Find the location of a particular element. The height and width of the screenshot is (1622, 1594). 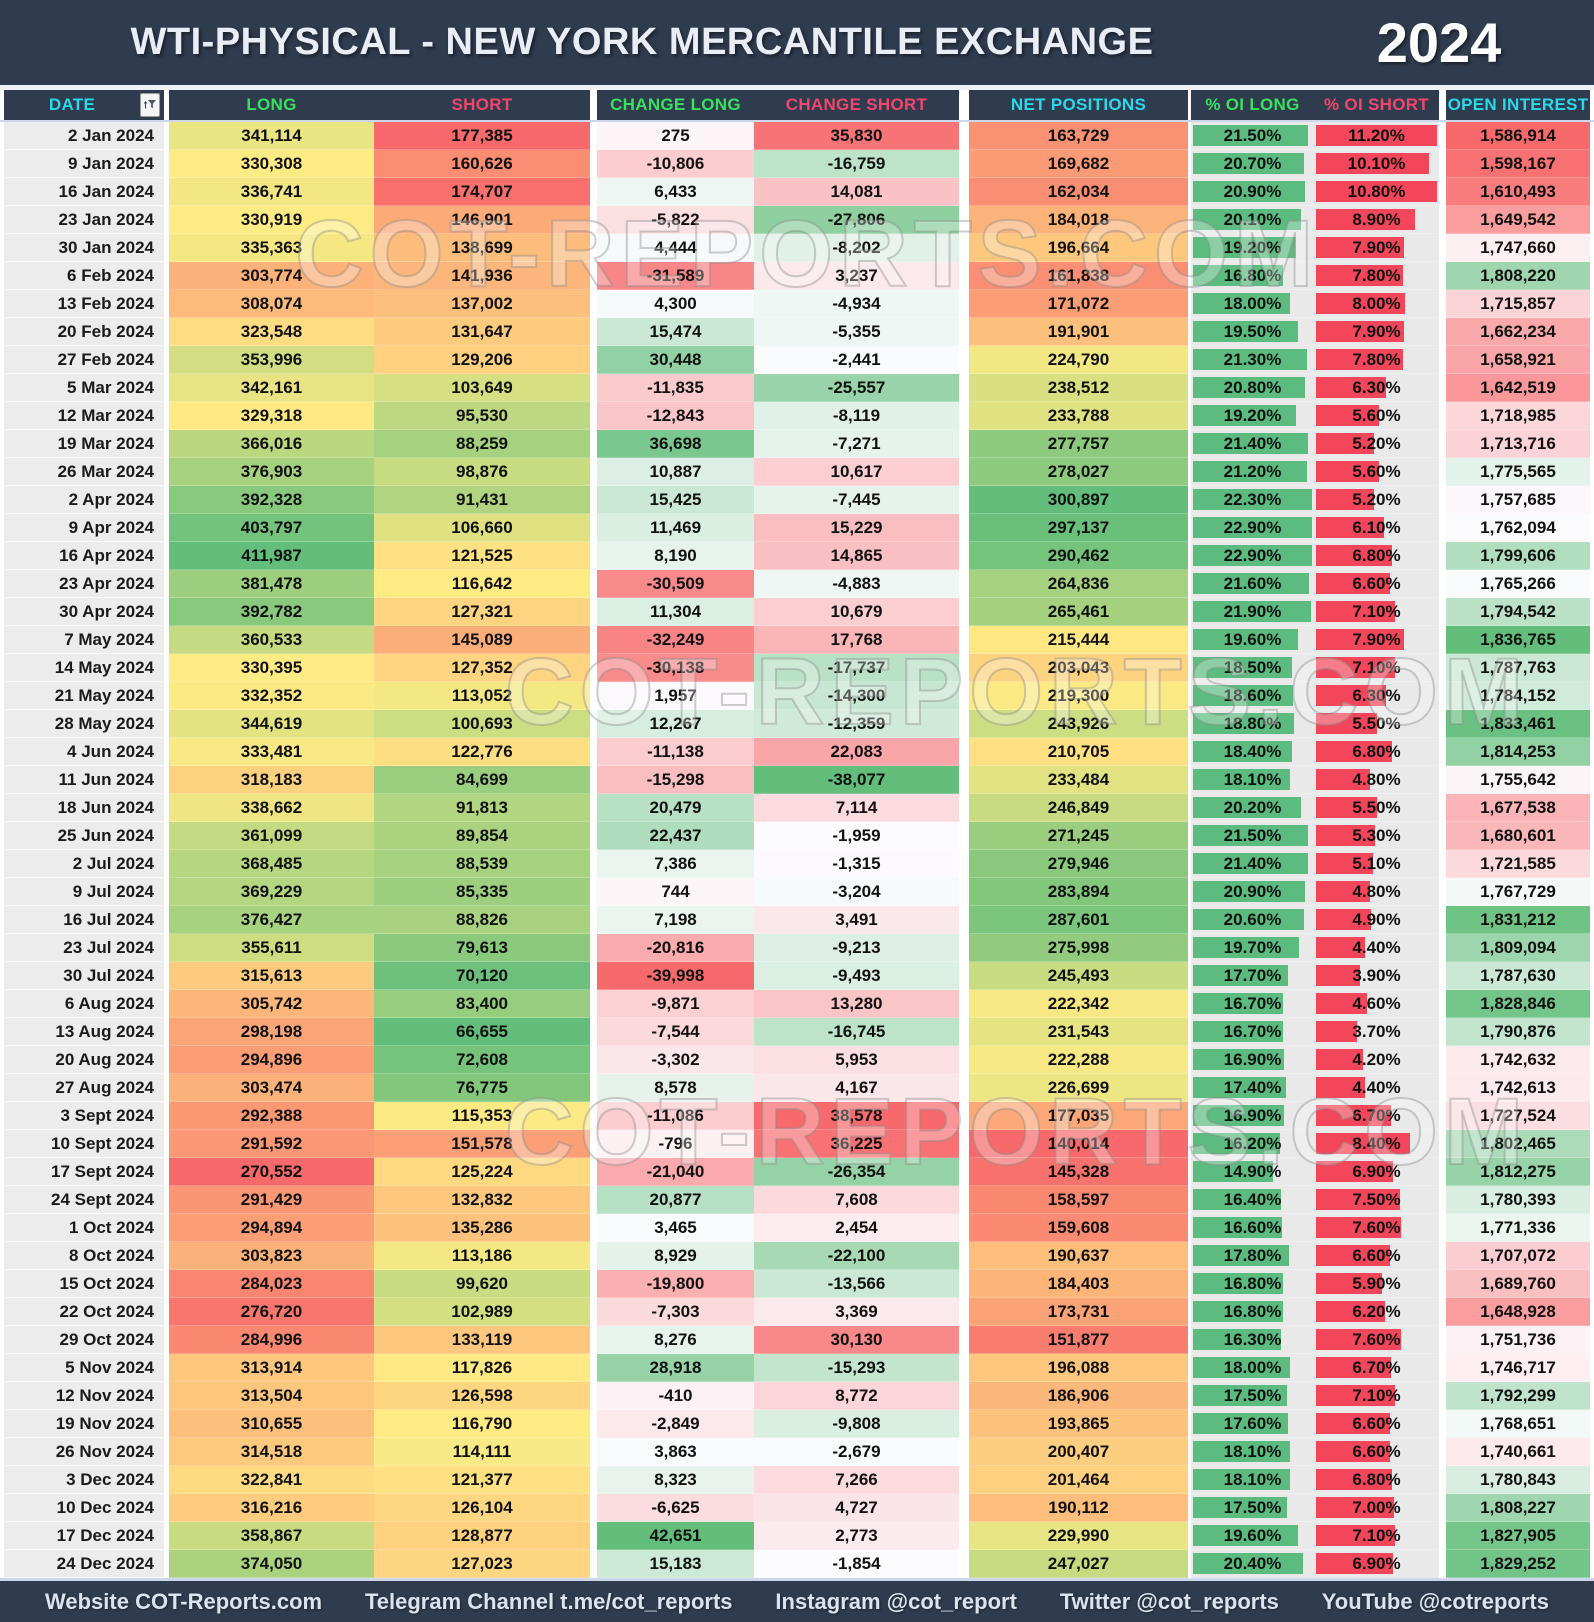

cell-long: 355,611 is located at coordinates (271, 948).